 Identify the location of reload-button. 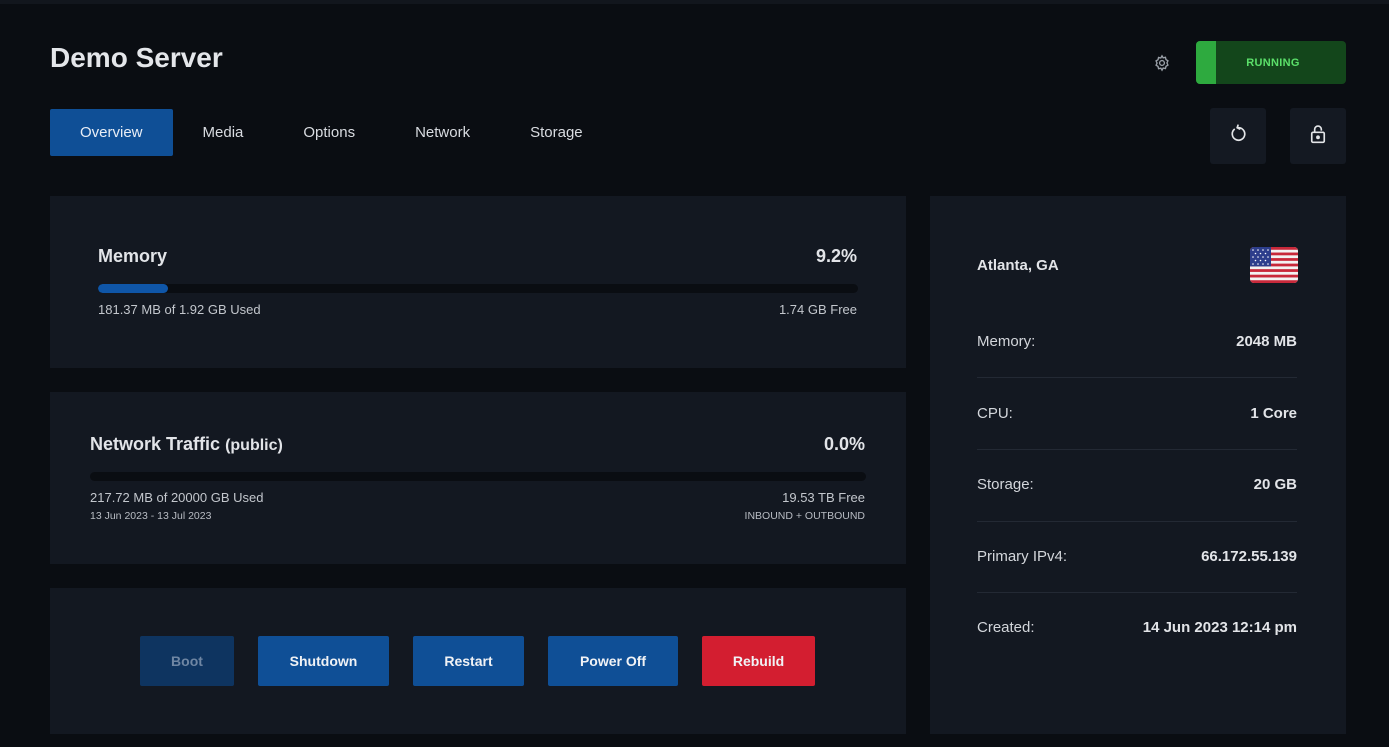
(1238, 136).